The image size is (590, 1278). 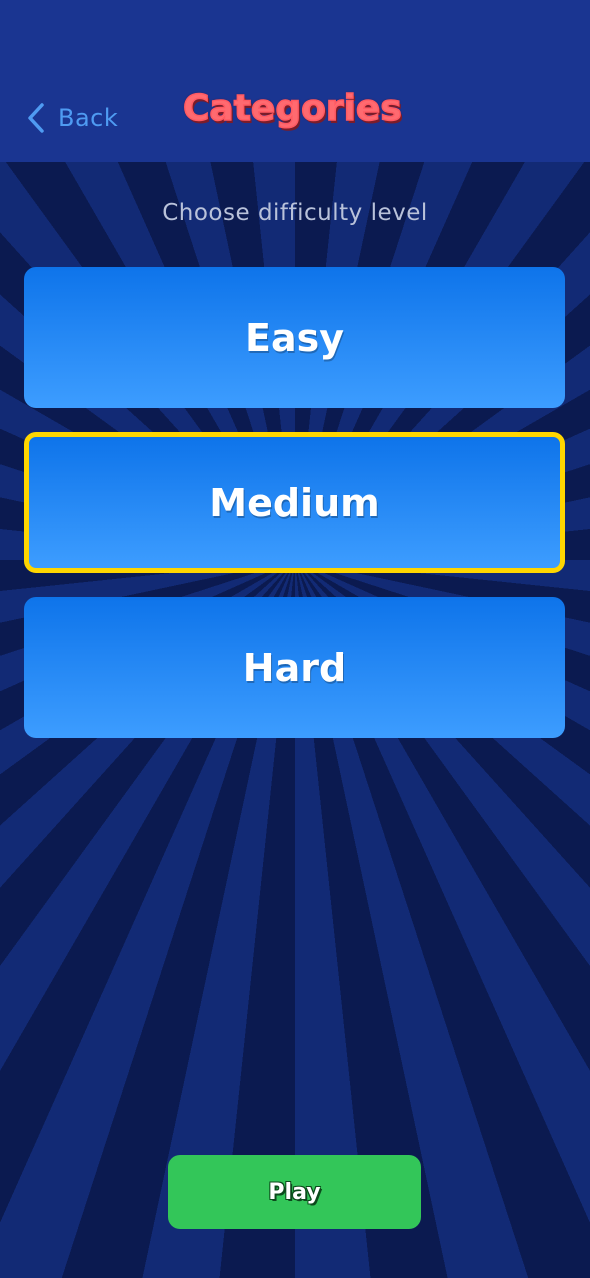 What do you see at coordinates (292, 108) in the screenshot?
I see `page-title: Categories` at bounding box center [292, 108].